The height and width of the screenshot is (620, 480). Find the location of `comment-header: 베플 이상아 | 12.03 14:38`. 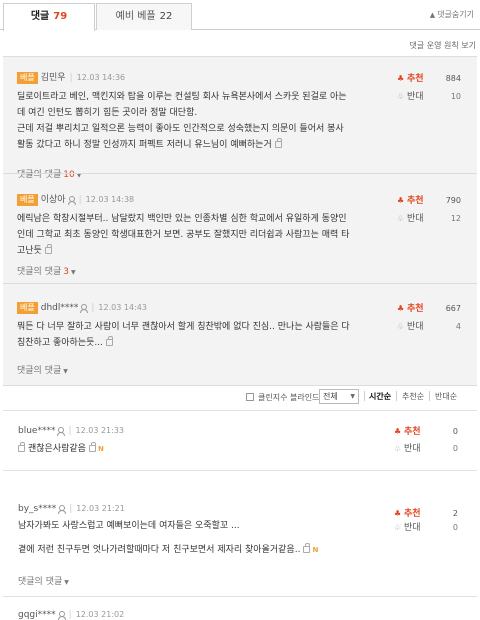

comment-header: 베플 이상아 | 12.03 14:38 is located at coordinates (75, 200).